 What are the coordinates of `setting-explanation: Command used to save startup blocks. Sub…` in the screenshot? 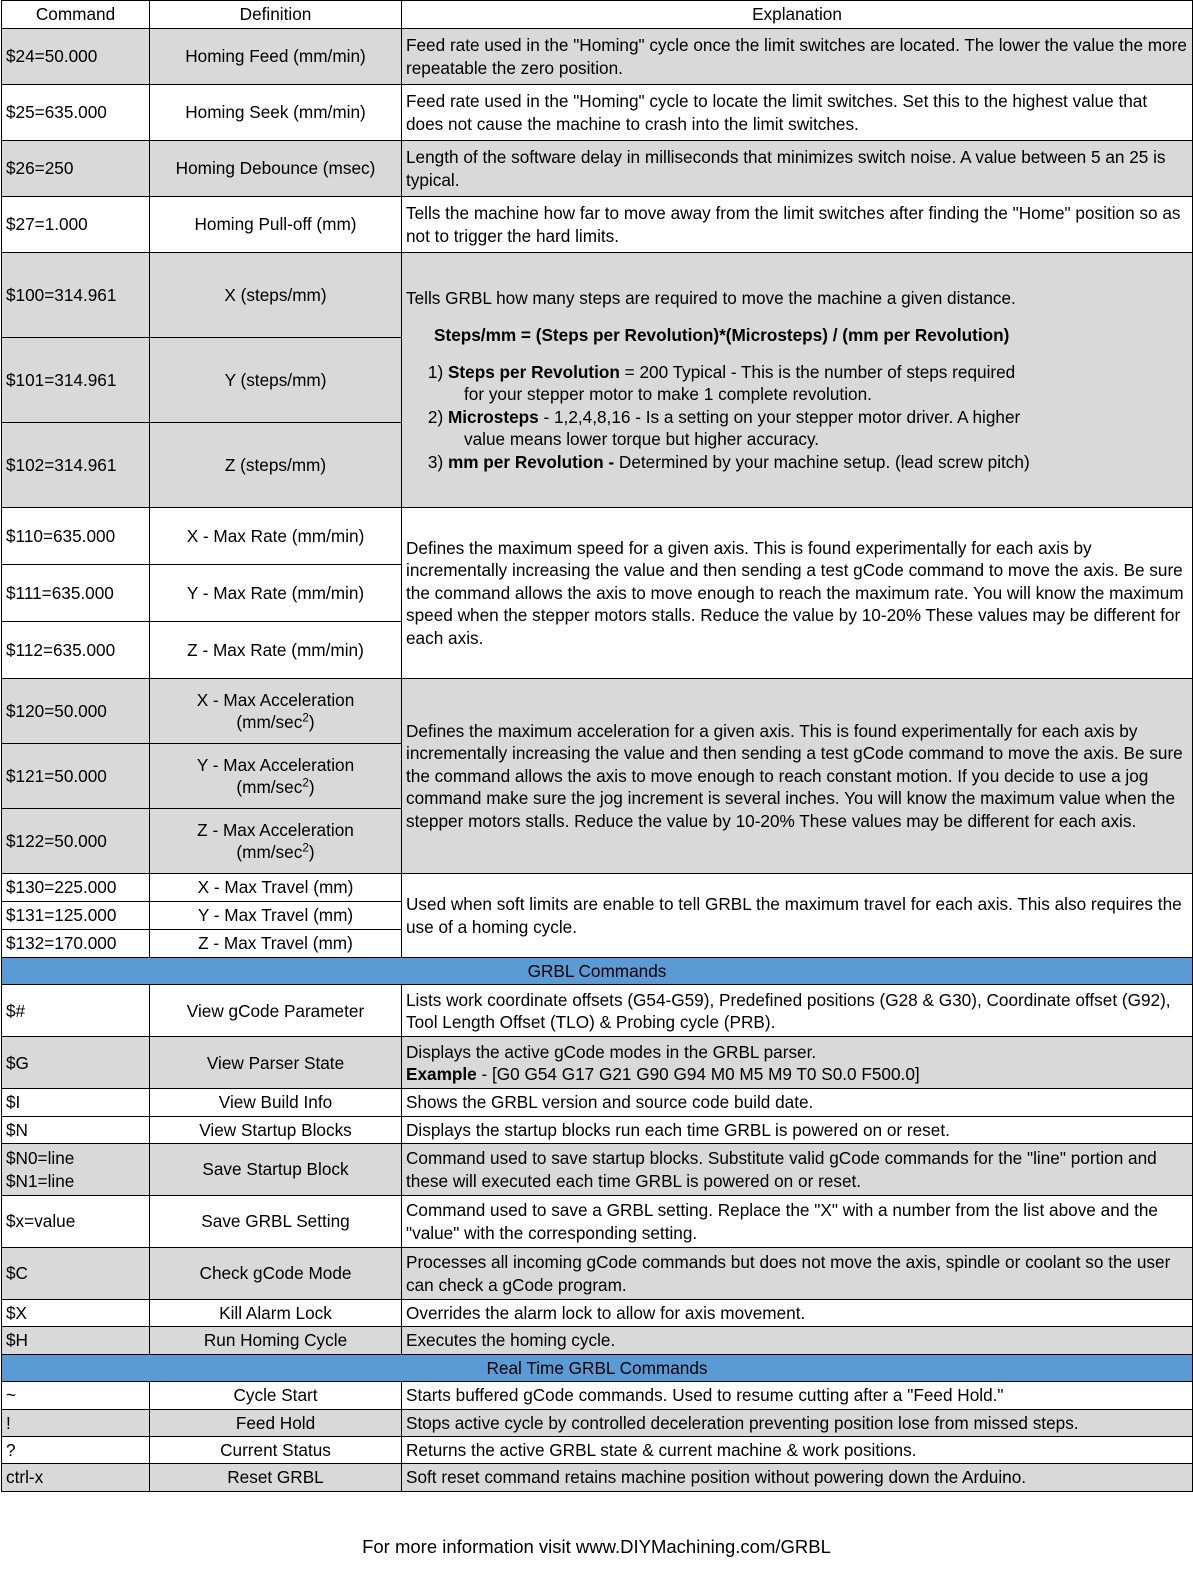 It's located at (797, 1170).